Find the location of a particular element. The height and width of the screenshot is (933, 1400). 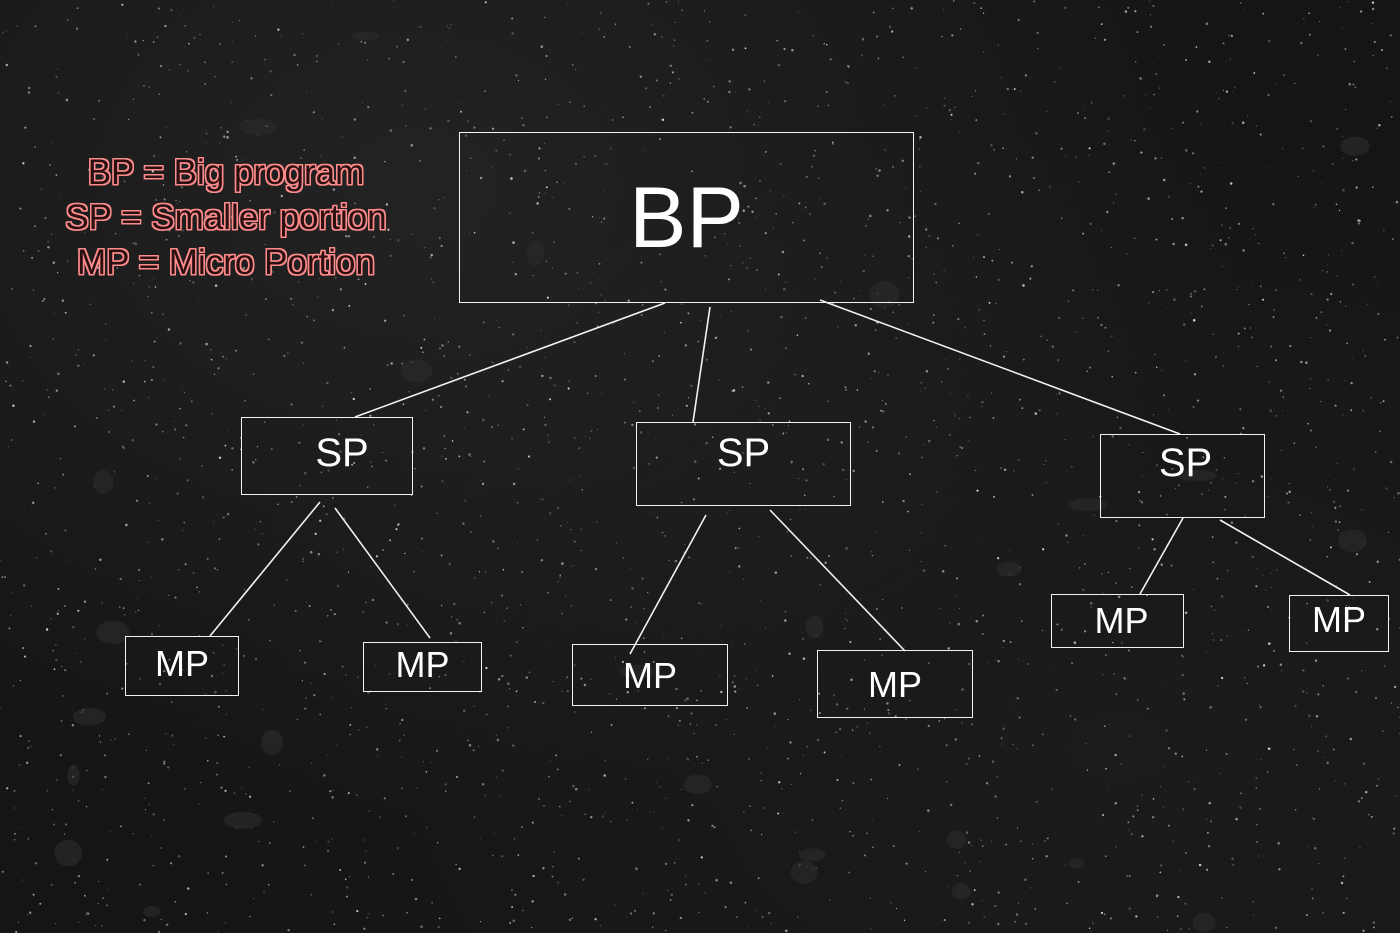

node-bp: BP is located at coordinates (686, 217).